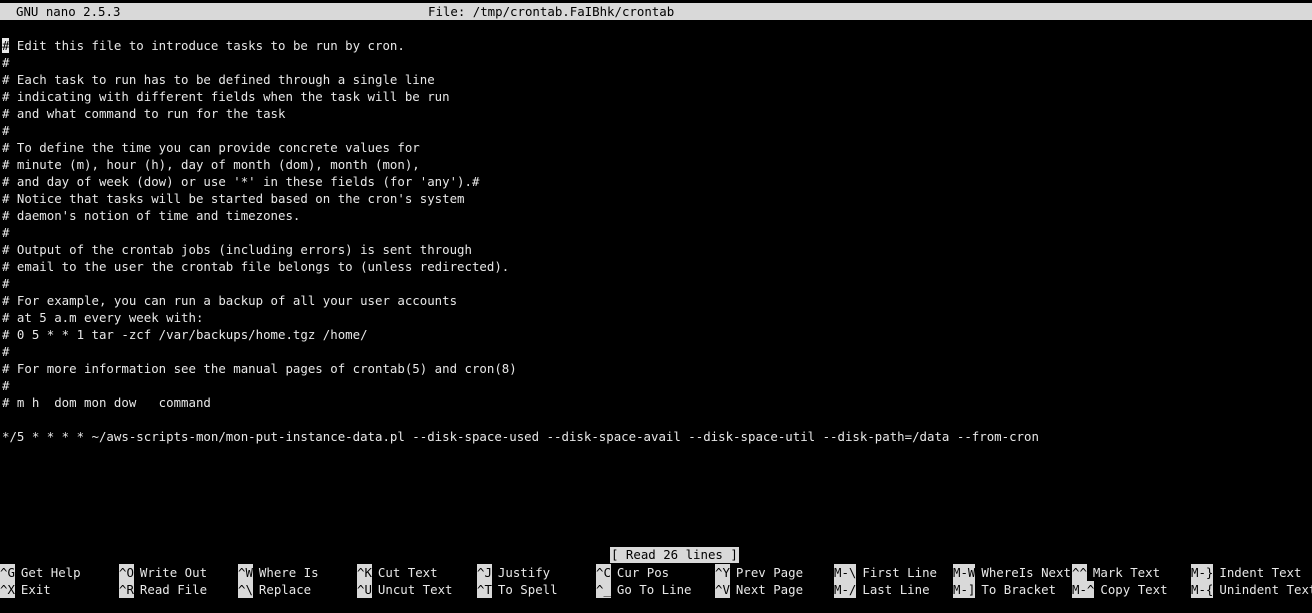  I want to click on shortcut-justify: ^J Justify, so click(513, 572).